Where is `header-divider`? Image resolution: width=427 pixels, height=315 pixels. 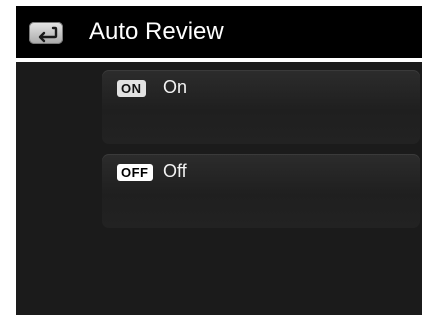 header-divider is located at coordinates (219, 60).